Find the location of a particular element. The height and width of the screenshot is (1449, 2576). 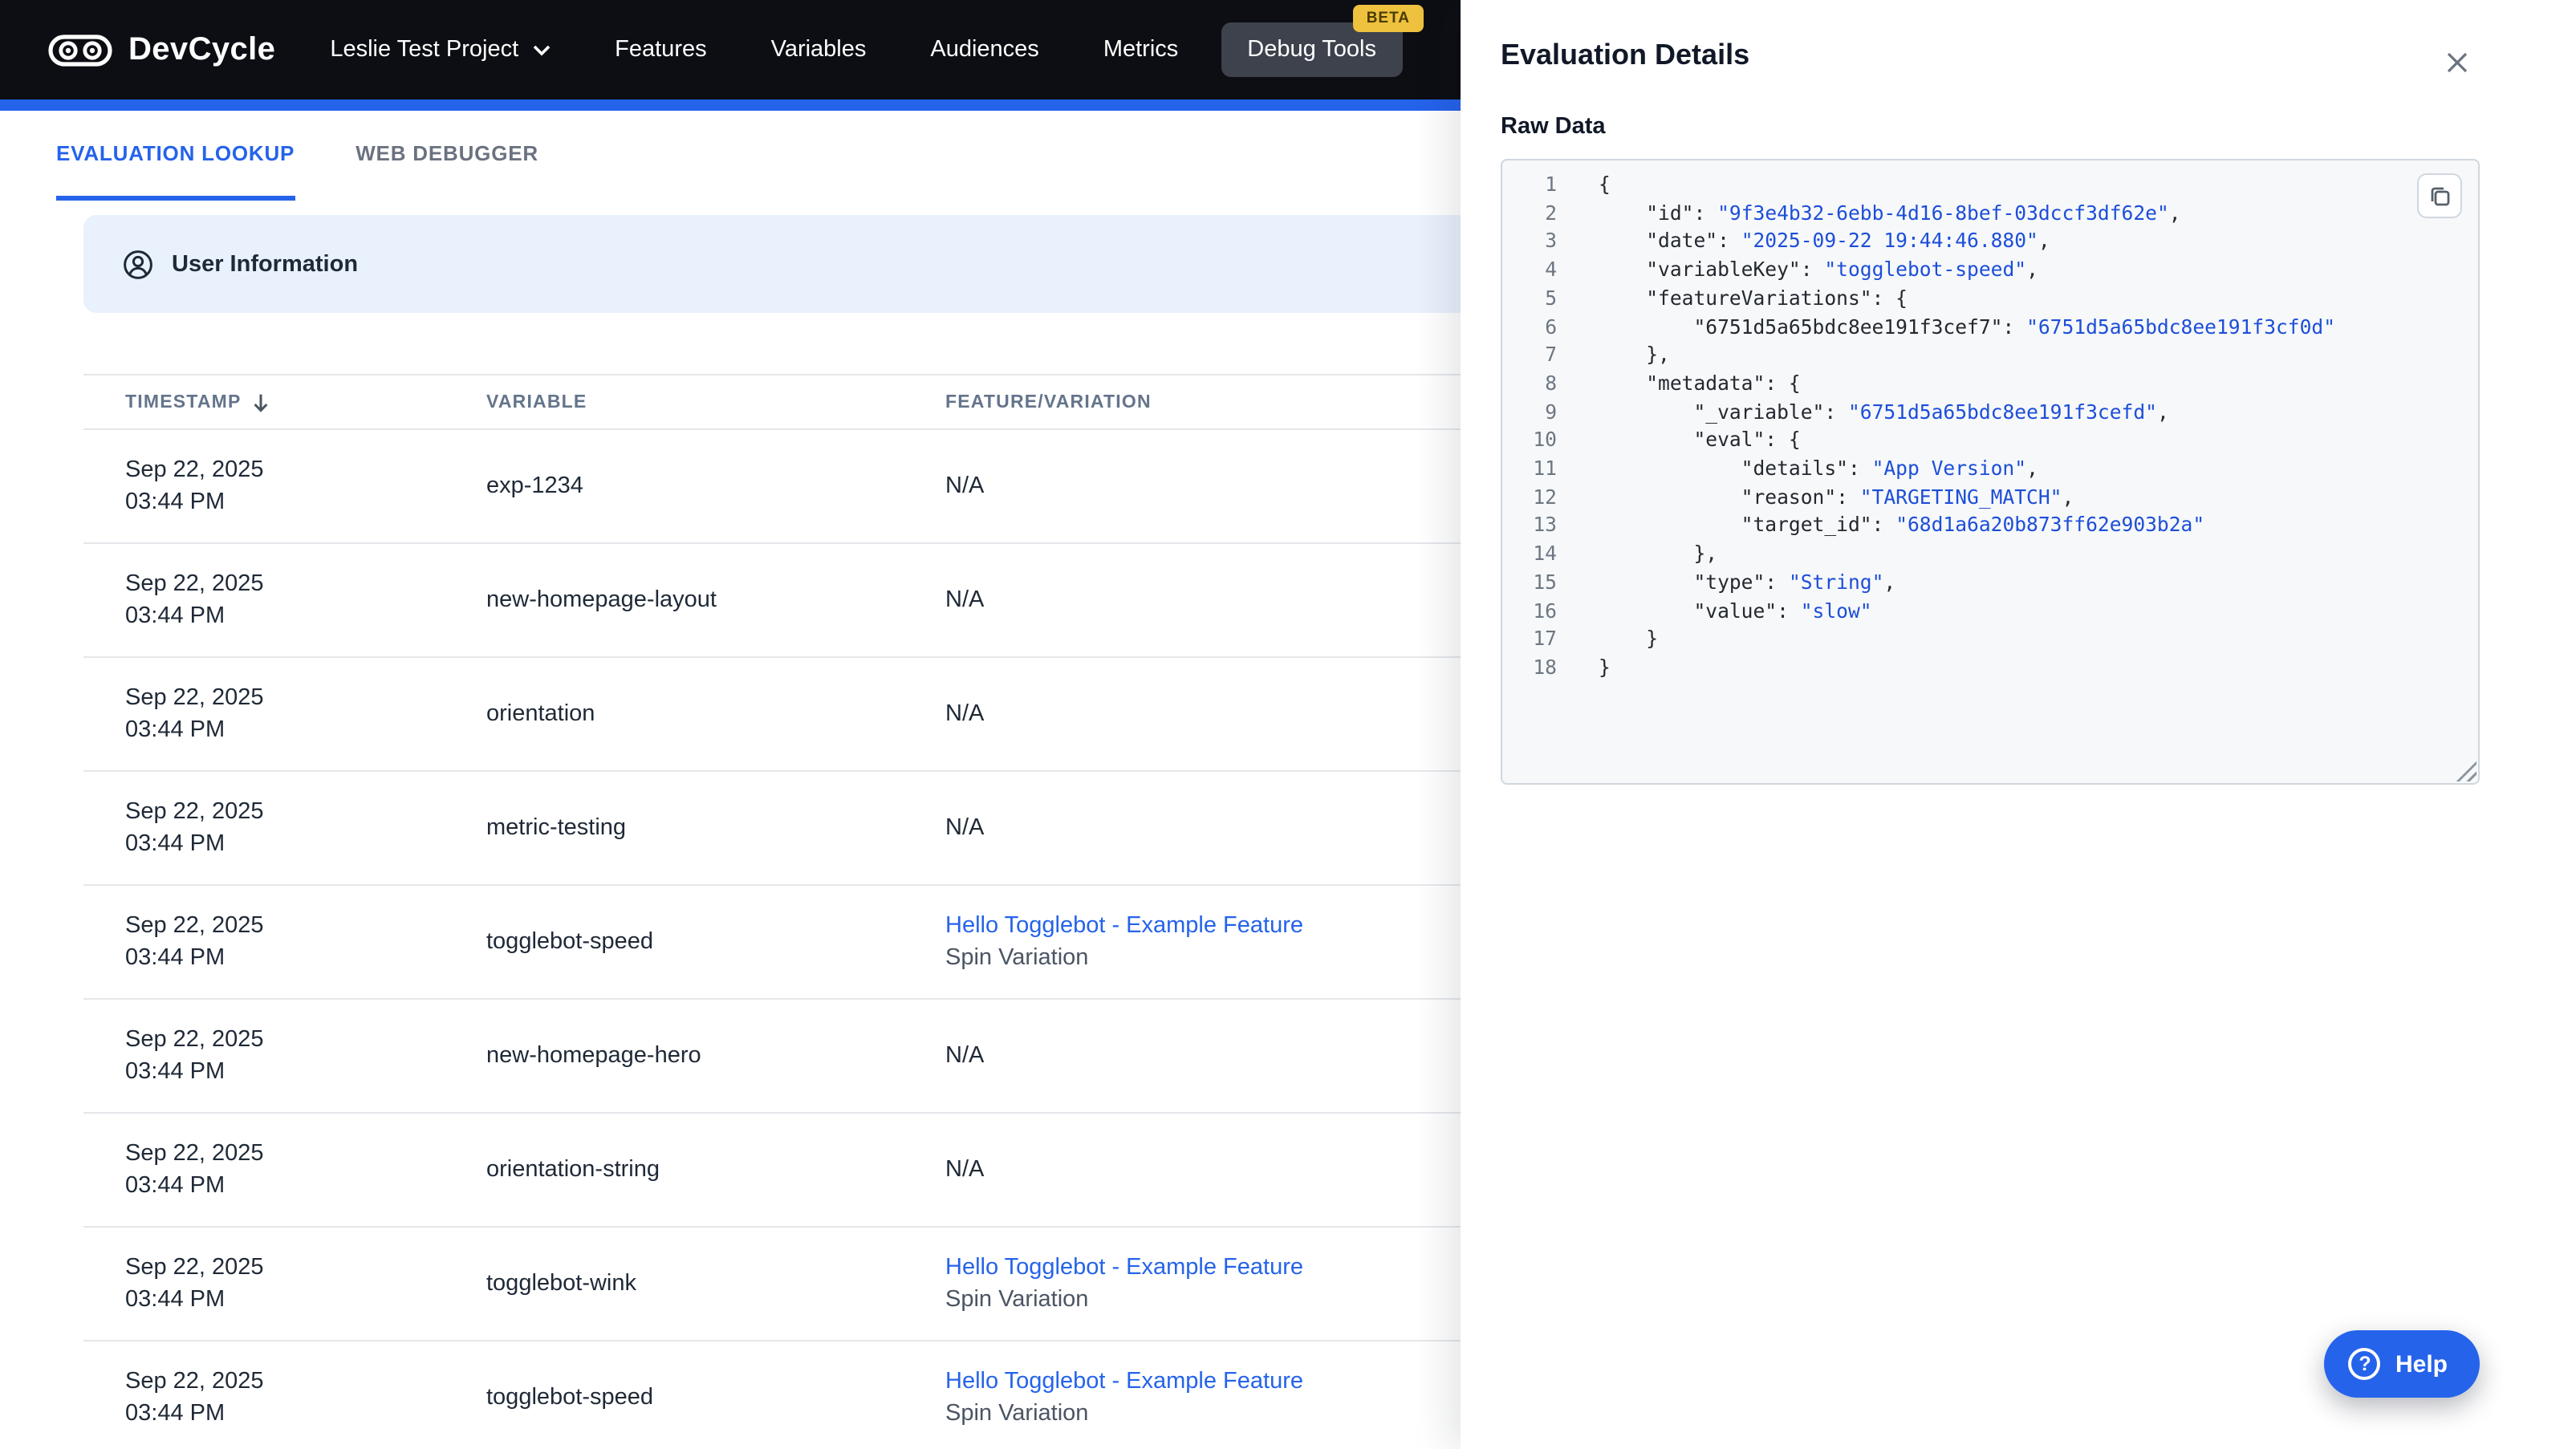

code-text: "variableKey": "togglebot-speed", is located at coordinates (1818, 271).